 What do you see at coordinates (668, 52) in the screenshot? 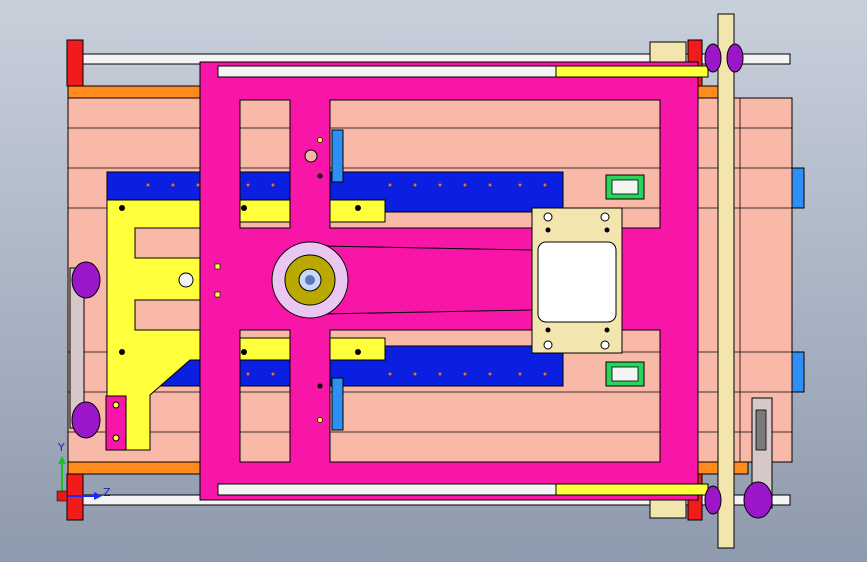
I see `bearing-top` at bounding box center [668, 52].